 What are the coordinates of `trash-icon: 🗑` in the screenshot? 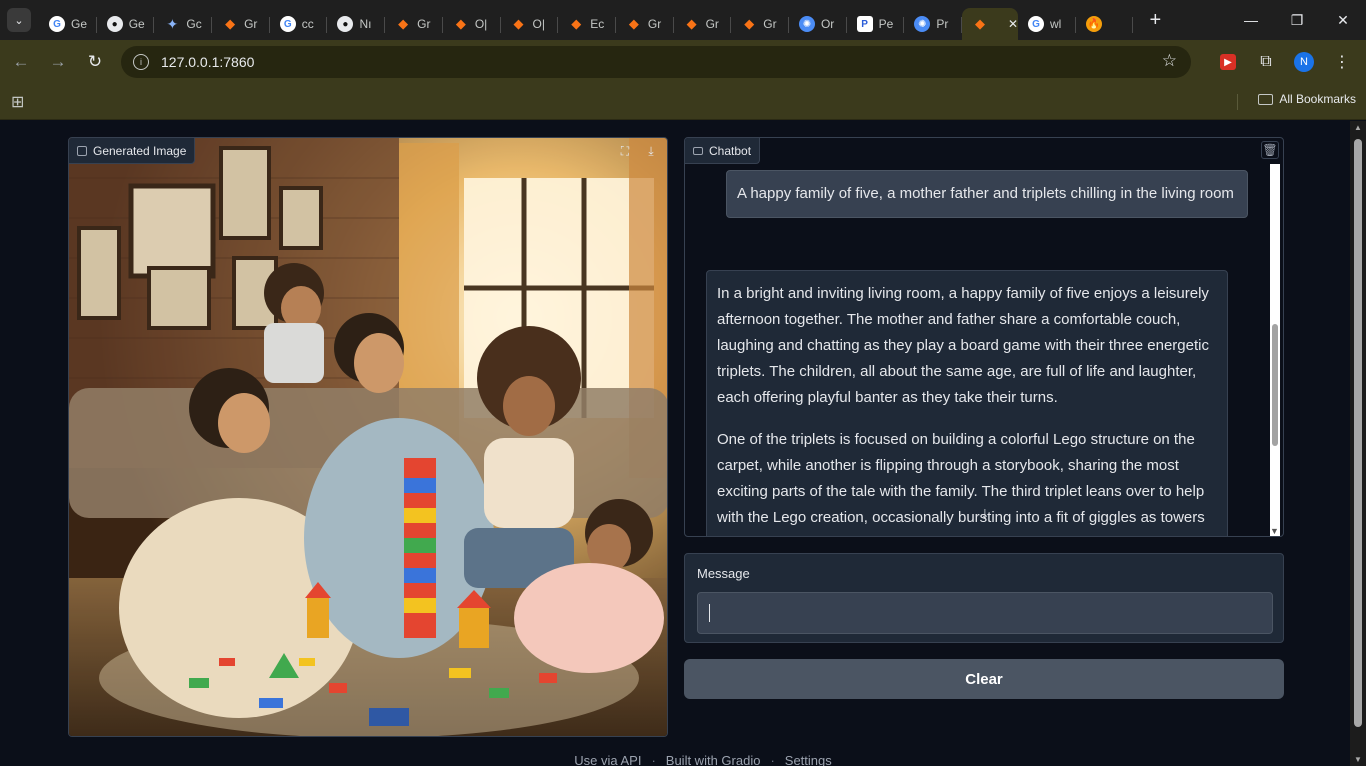 It's located at (1270, 150).